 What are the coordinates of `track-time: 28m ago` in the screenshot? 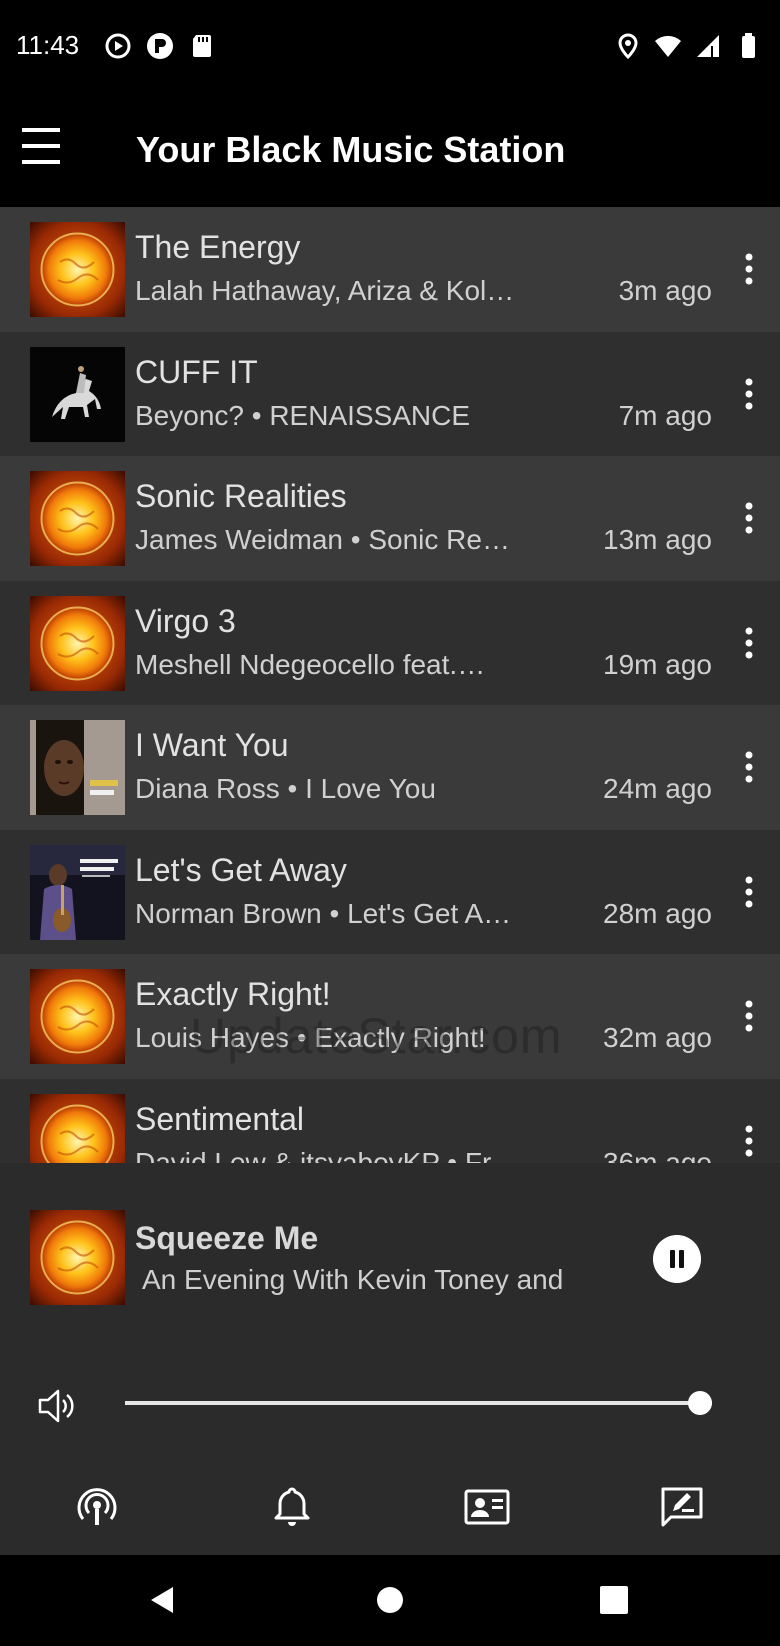 It's located at (657, 913).